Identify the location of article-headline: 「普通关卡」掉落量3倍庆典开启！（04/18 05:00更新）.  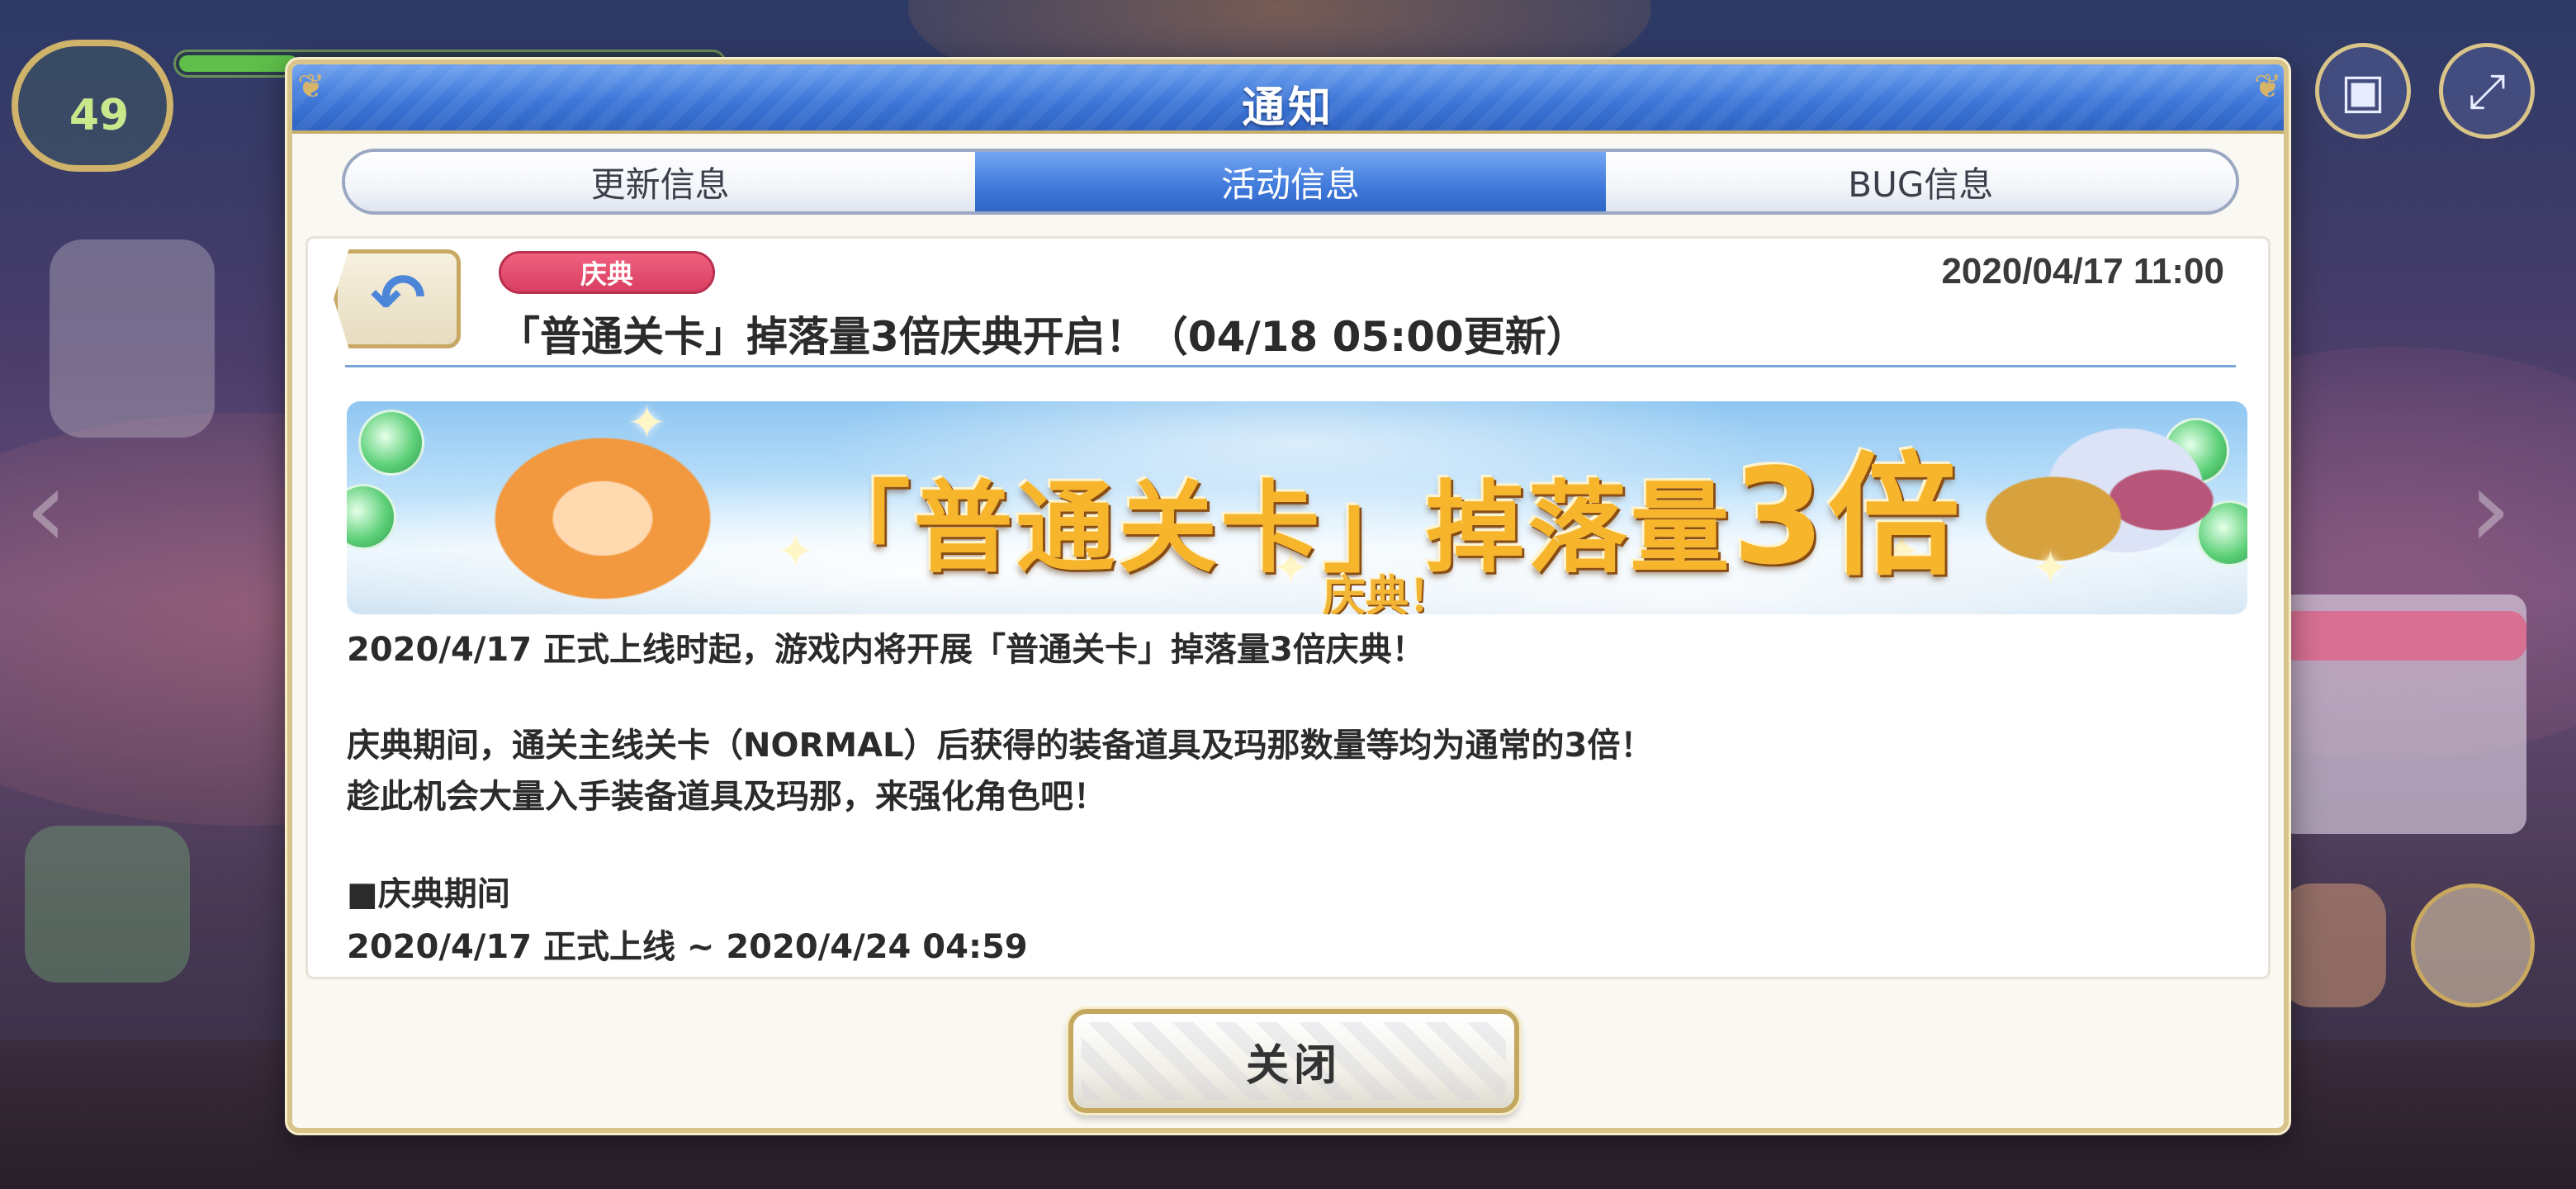
(1043, 337).